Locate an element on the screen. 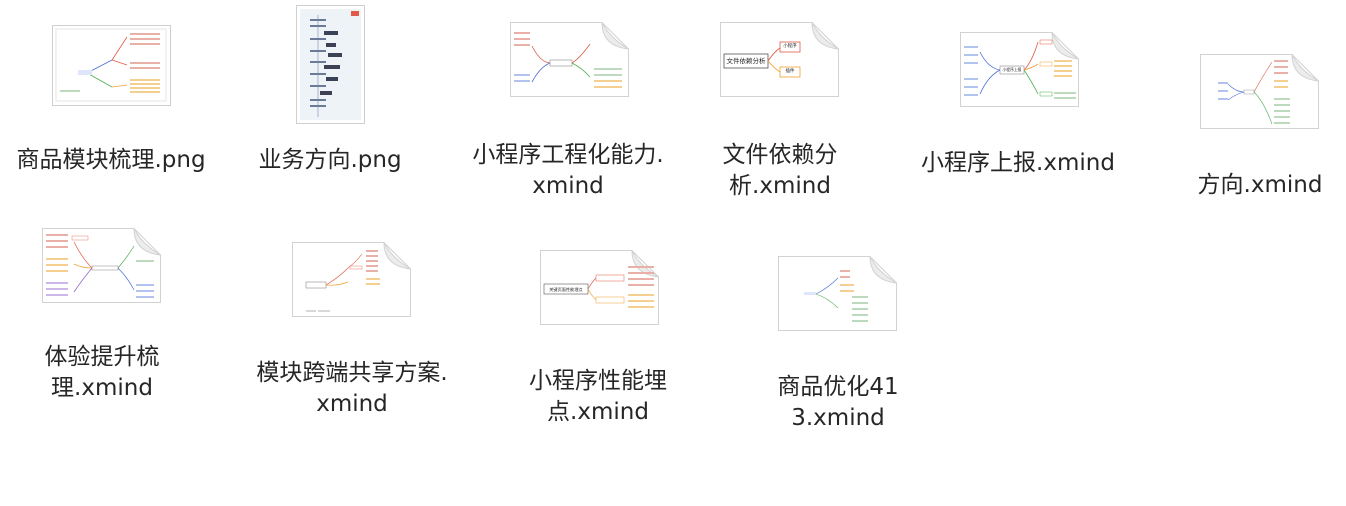  file-item-2: 小程序工程化能力.xmind is located at coordinates (568, 105).